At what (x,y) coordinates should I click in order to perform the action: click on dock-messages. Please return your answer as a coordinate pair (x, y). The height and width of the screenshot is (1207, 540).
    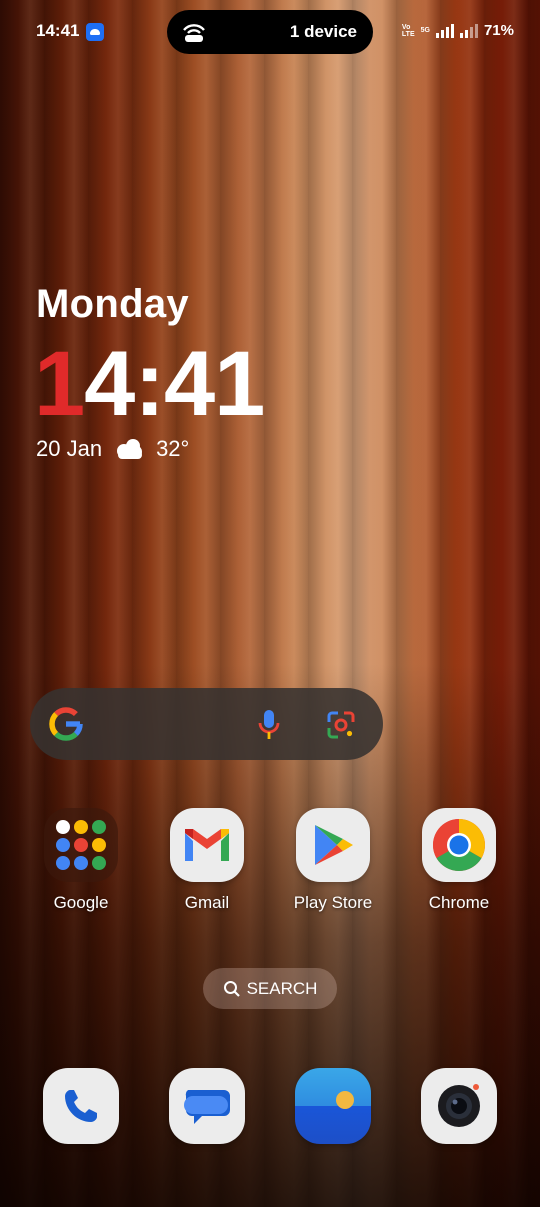
    Looking at the image, I should click on (207, 1106).